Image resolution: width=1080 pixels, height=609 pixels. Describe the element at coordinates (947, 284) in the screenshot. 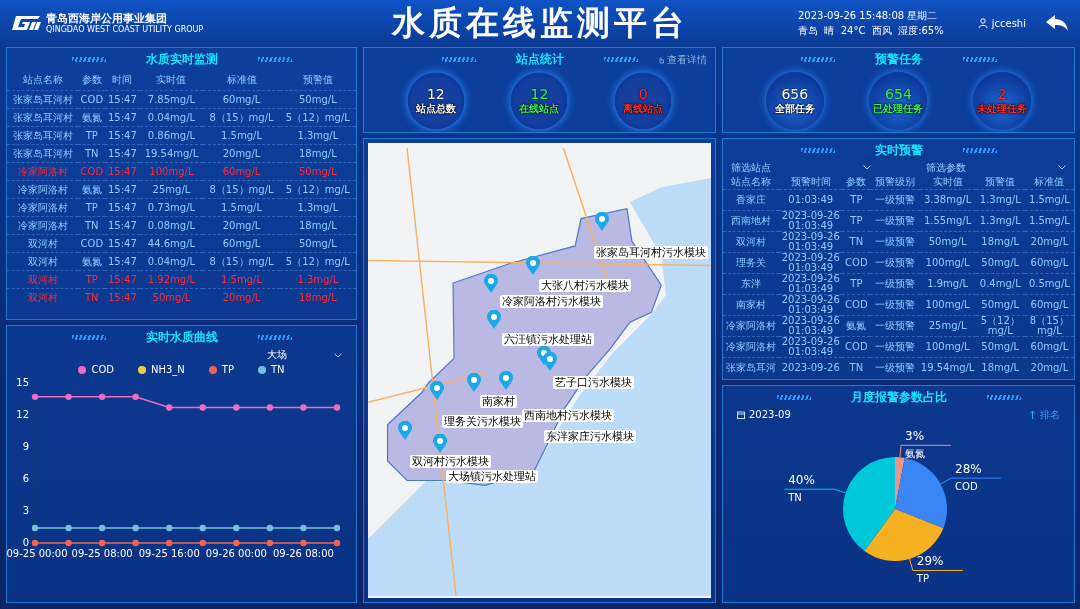

I see `table-cell: 1.9mg/L` at that location.